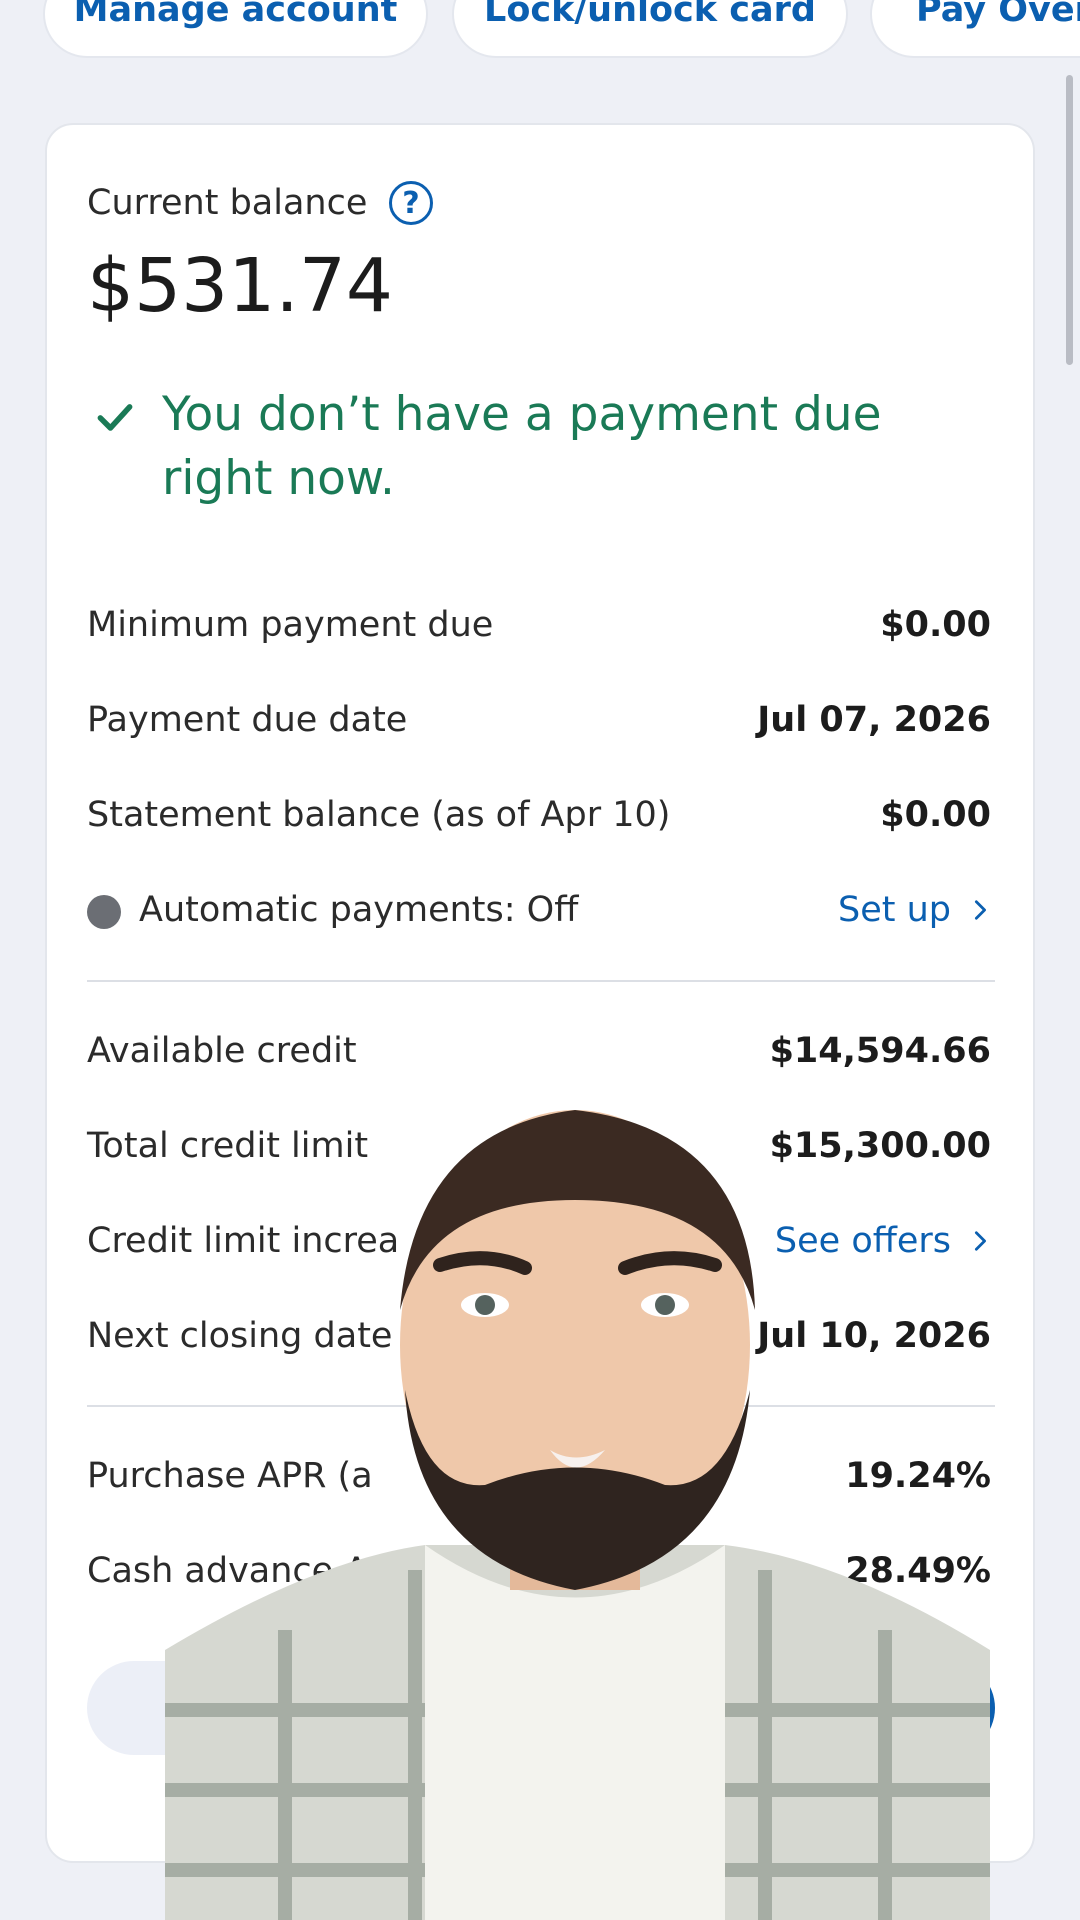  What do you see at coordinates (975, 29) in the screenshot?
I see `pay-over-time-chip: Pay Over Time` at bounding box center [975, 29].